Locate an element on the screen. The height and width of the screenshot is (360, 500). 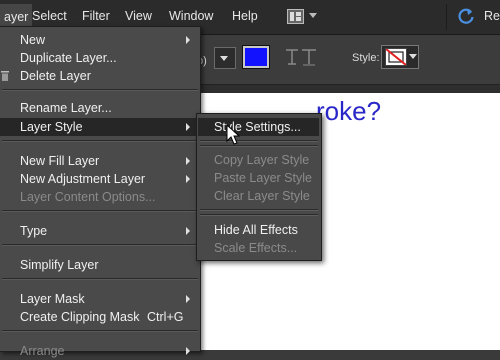
style-picker is located at coordinates (400, 57).